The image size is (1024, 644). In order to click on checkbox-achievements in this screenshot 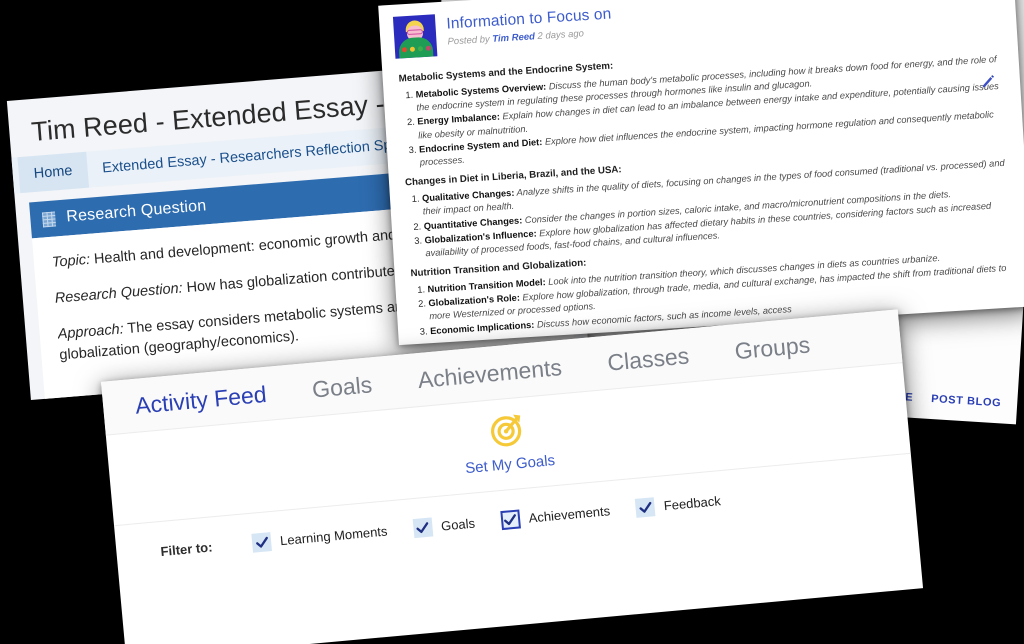, I will do `click(510, 520)`.